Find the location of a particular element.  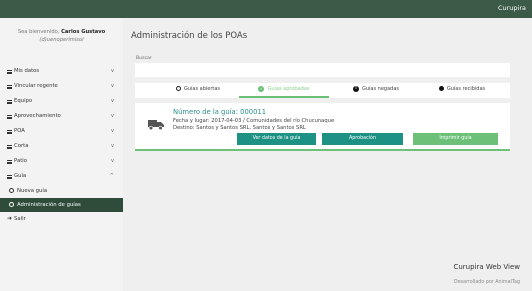

sidebar-subitem-label: Administración de guías is located at coordinates (49, 205).